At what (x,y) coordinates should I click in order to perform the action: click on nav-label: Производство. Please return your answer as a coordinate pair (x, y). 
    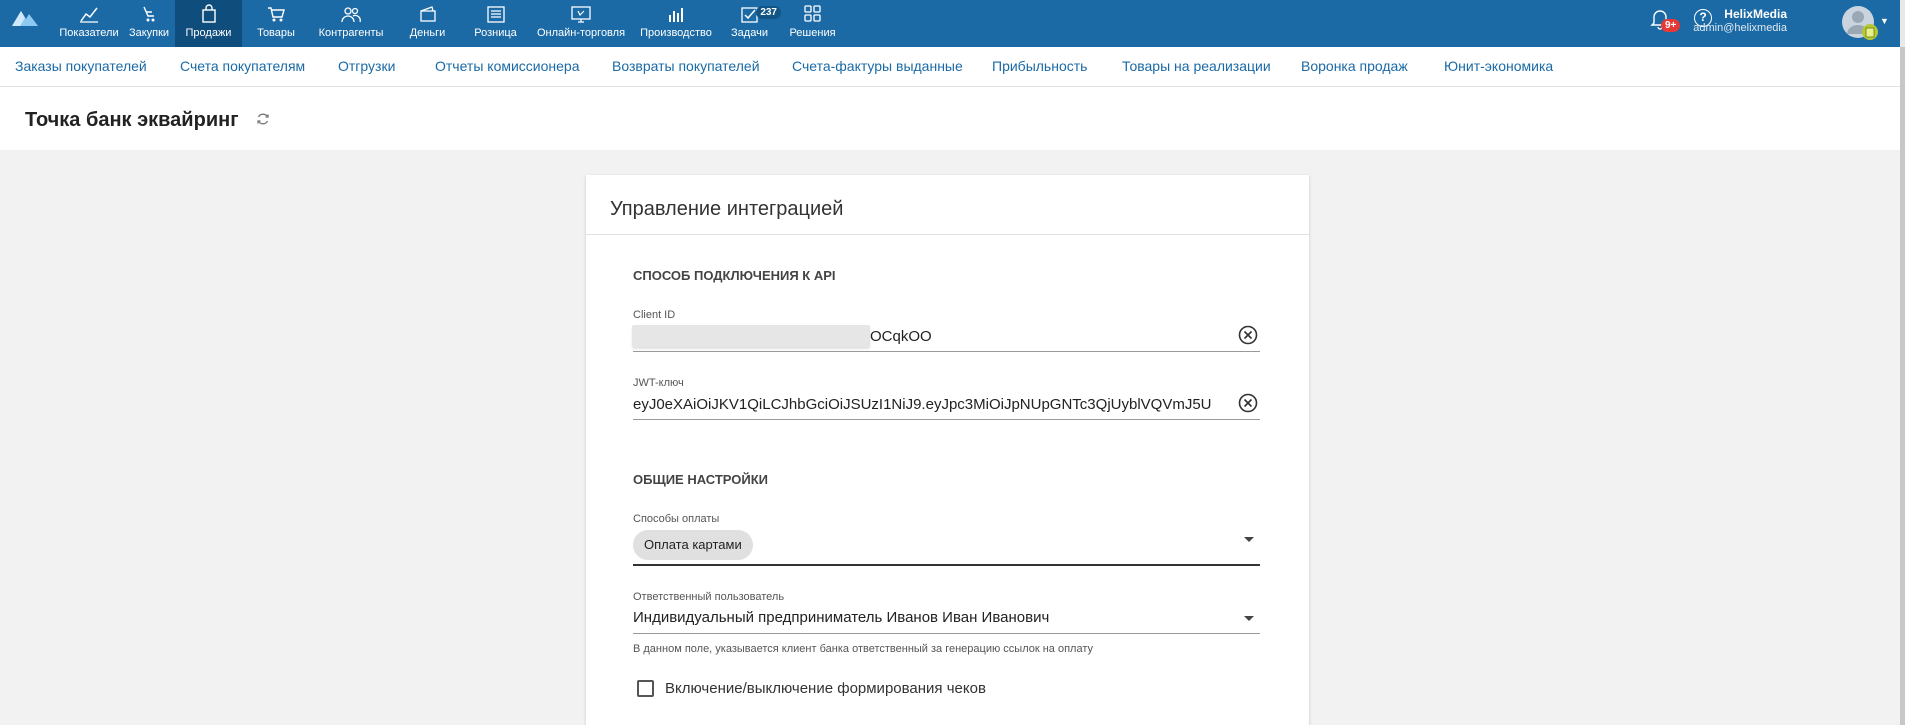
    Looking at the image, I should click on (676, 33).